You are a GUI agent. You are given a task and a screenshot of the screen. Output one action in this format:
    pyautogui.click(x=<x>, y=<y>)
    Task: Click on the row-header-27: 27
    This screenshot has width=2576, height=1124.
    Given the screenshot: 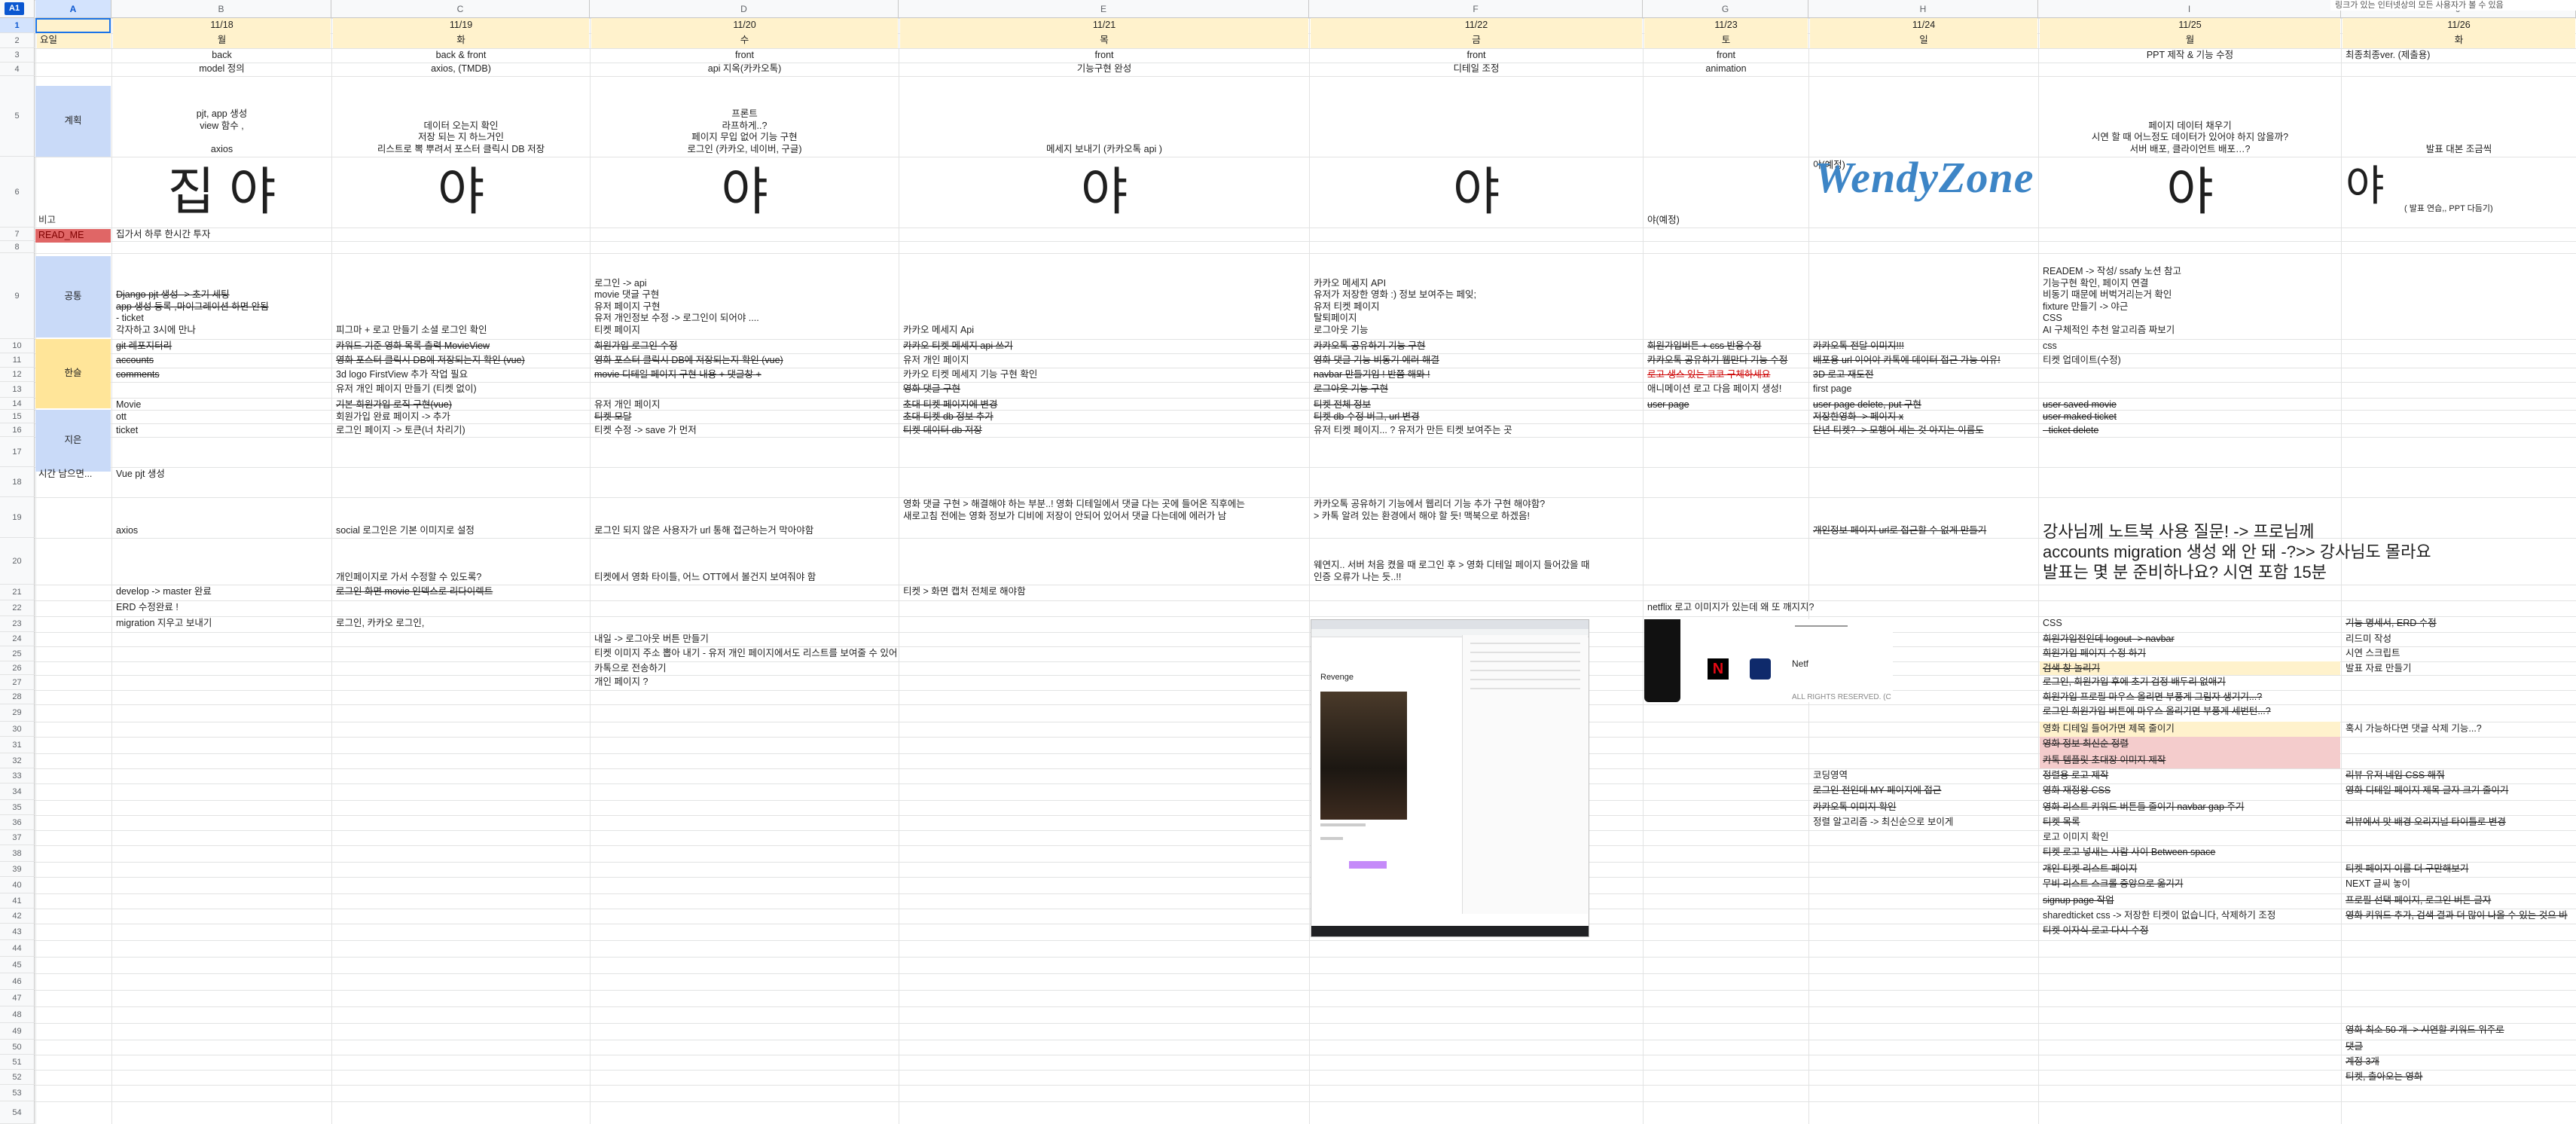 What is the action you would take?
    pyautogui.click(x=18, y=682)
    